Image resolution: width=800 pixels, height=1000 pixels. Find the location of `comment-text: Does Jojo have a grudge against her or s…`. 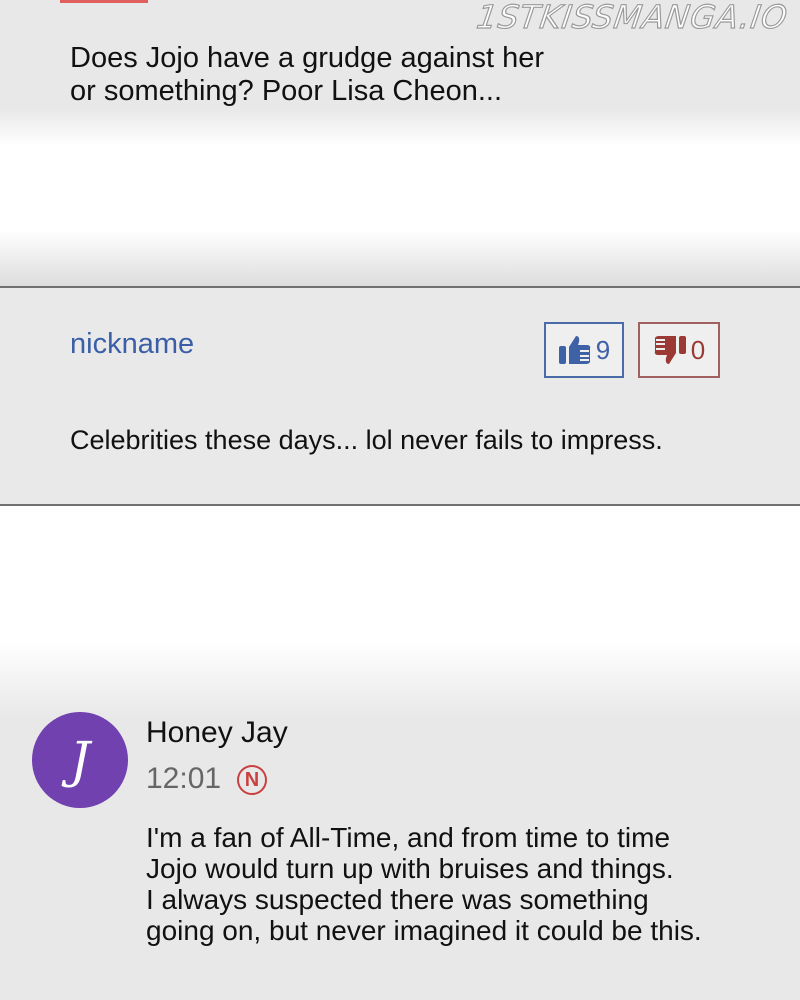

comment-text: Does Jojo have a grudge against her or s… is located at coordinates (307, 74).